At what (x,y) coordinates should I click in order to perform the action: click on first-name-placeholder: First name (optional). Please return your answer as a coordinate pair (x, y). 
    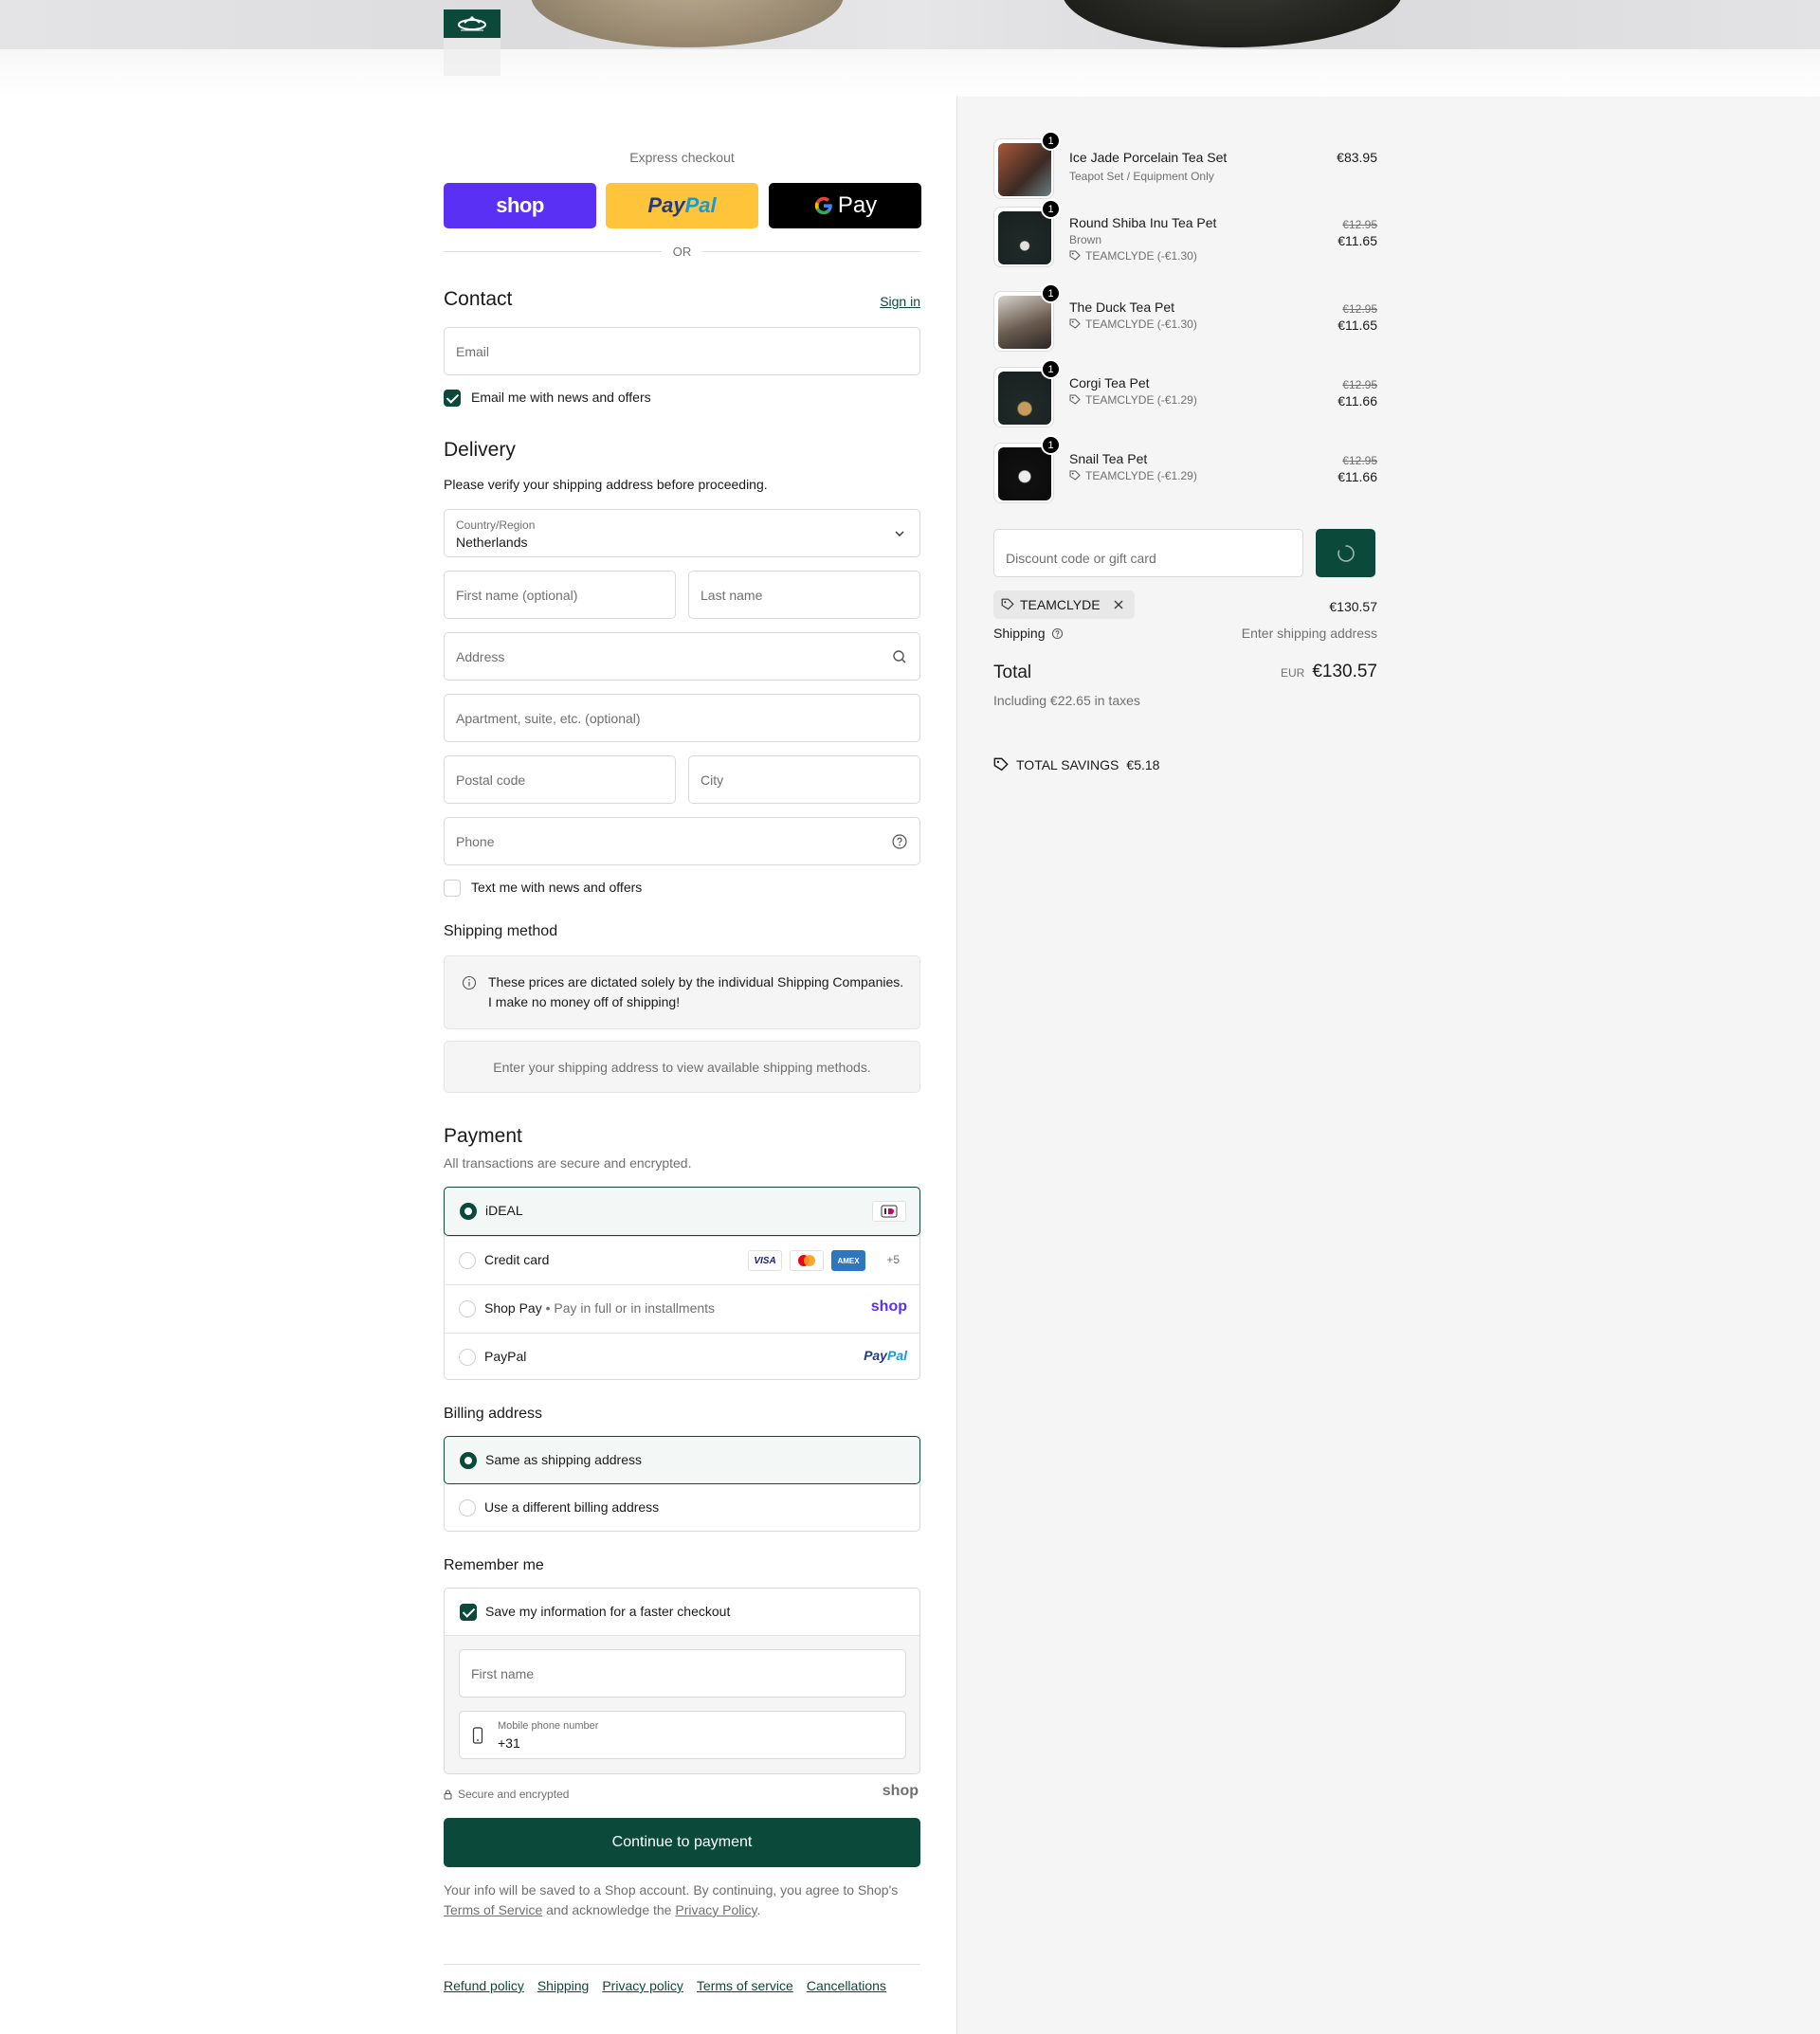
    Looking at the image, I should click on (517, 595).